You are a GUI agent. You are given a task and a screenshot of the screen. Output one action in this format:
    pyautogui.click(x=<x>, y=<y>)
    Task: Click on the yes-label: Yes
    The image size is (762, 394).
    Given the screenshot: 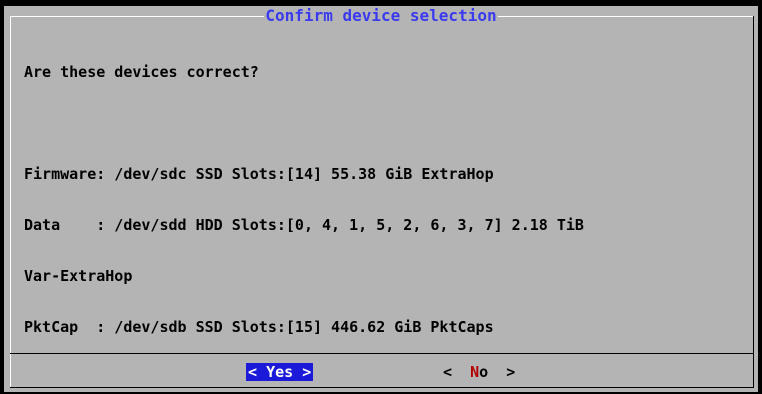 What is the action you would take?
    pyautogui.click(x=280, y=372)
    